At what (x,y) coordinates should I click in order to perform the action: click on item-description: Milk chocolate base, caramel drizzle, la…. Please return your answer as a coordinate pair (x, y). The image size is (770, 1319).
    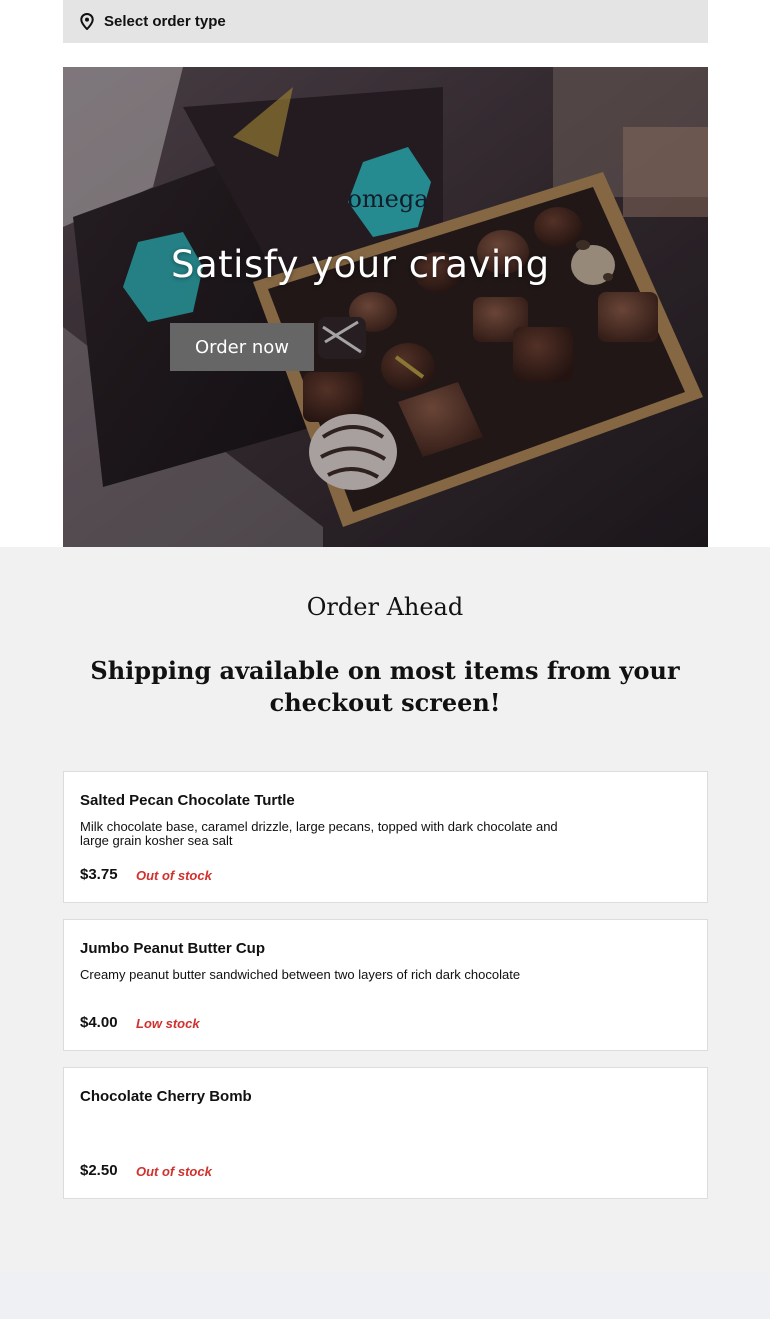
    Looking at the image, I should click on (319, 833).